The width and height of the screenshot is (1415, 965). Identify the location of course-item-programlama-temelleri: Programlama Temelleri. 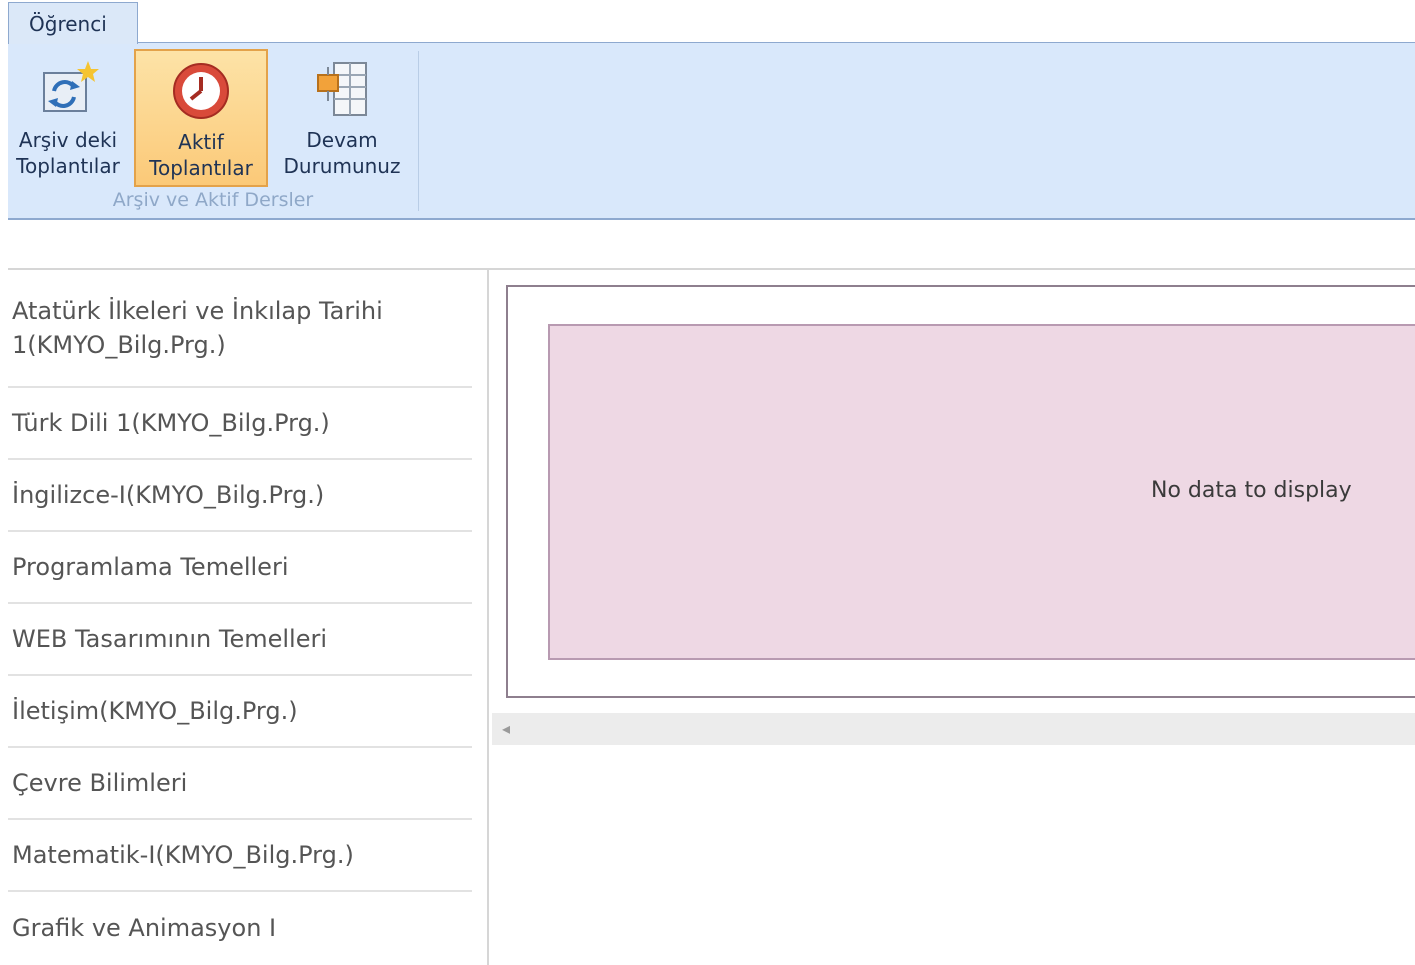
(240, 568).